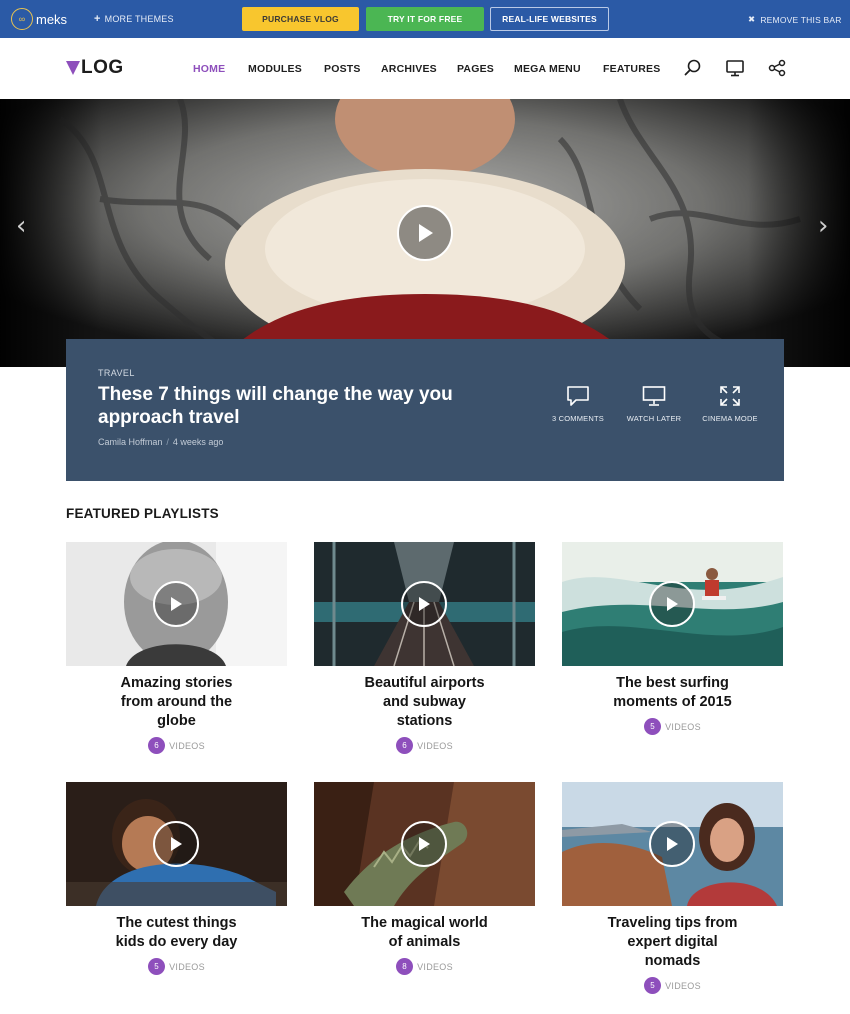 The width and height of the screenshot is (850, 1014). Describe the element at coordinates (424, 702) in the screenshot. I see `playlist-title: Beautiful airports and subway stations` at that location.